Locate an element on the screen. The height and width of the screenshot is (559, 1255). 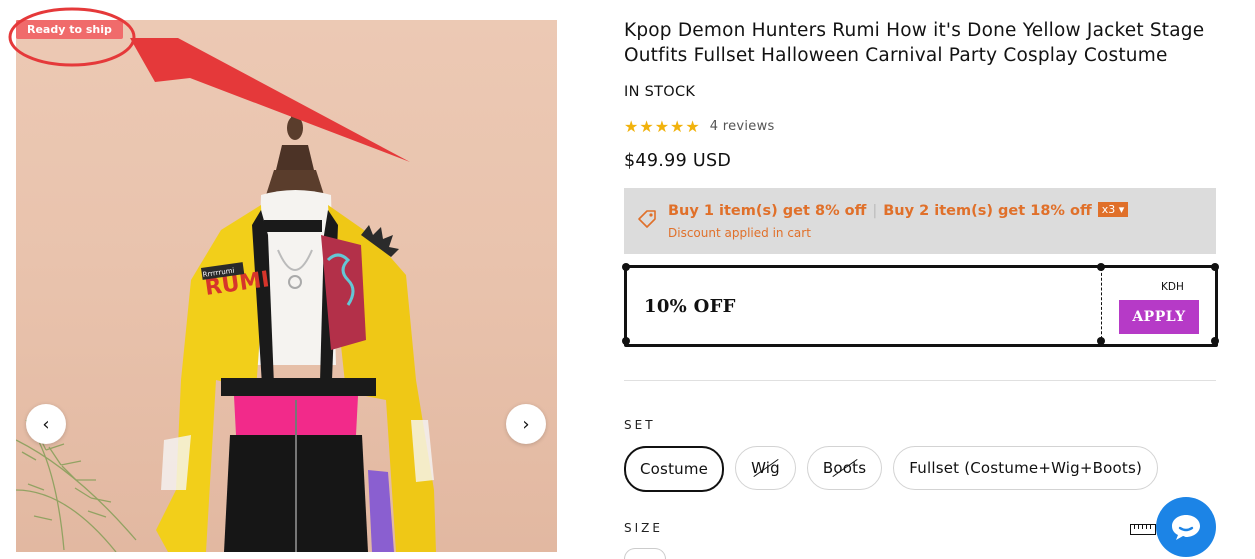
option-label: Costume is located at coordinates (674, 469).